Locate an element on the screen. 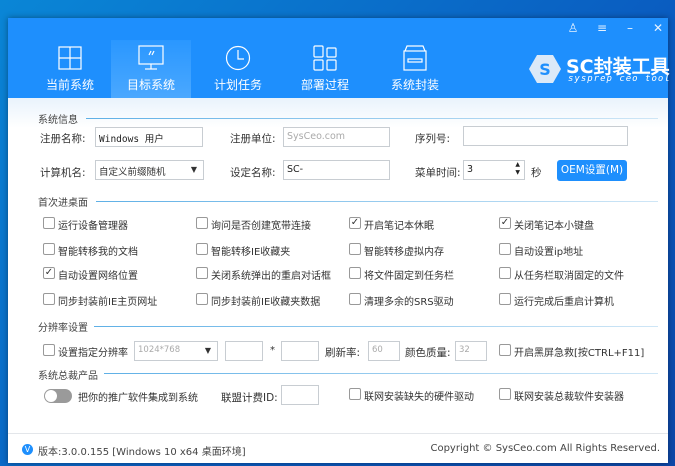  windows-icon is located at coordinates (70, 58).